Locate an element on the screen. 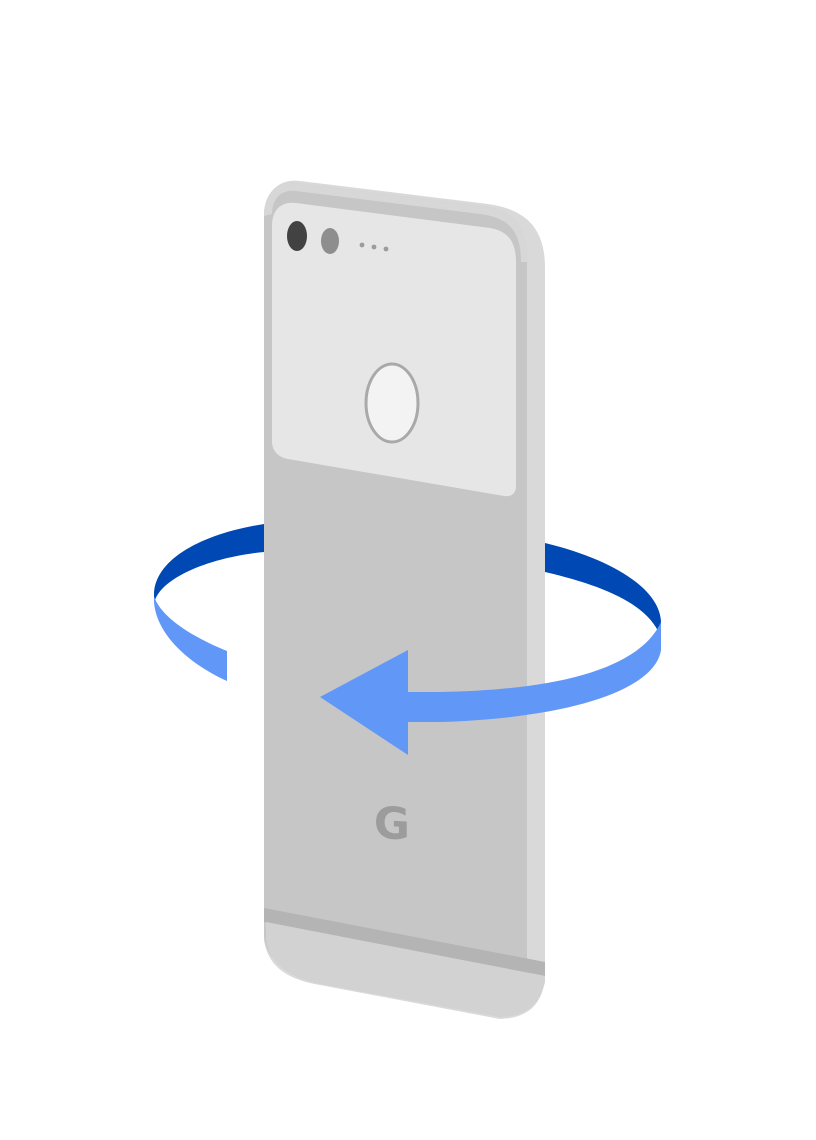 This screenshot has width=816, height=1140. rotate-arrow-back-right is located at coordinates (603, 590).